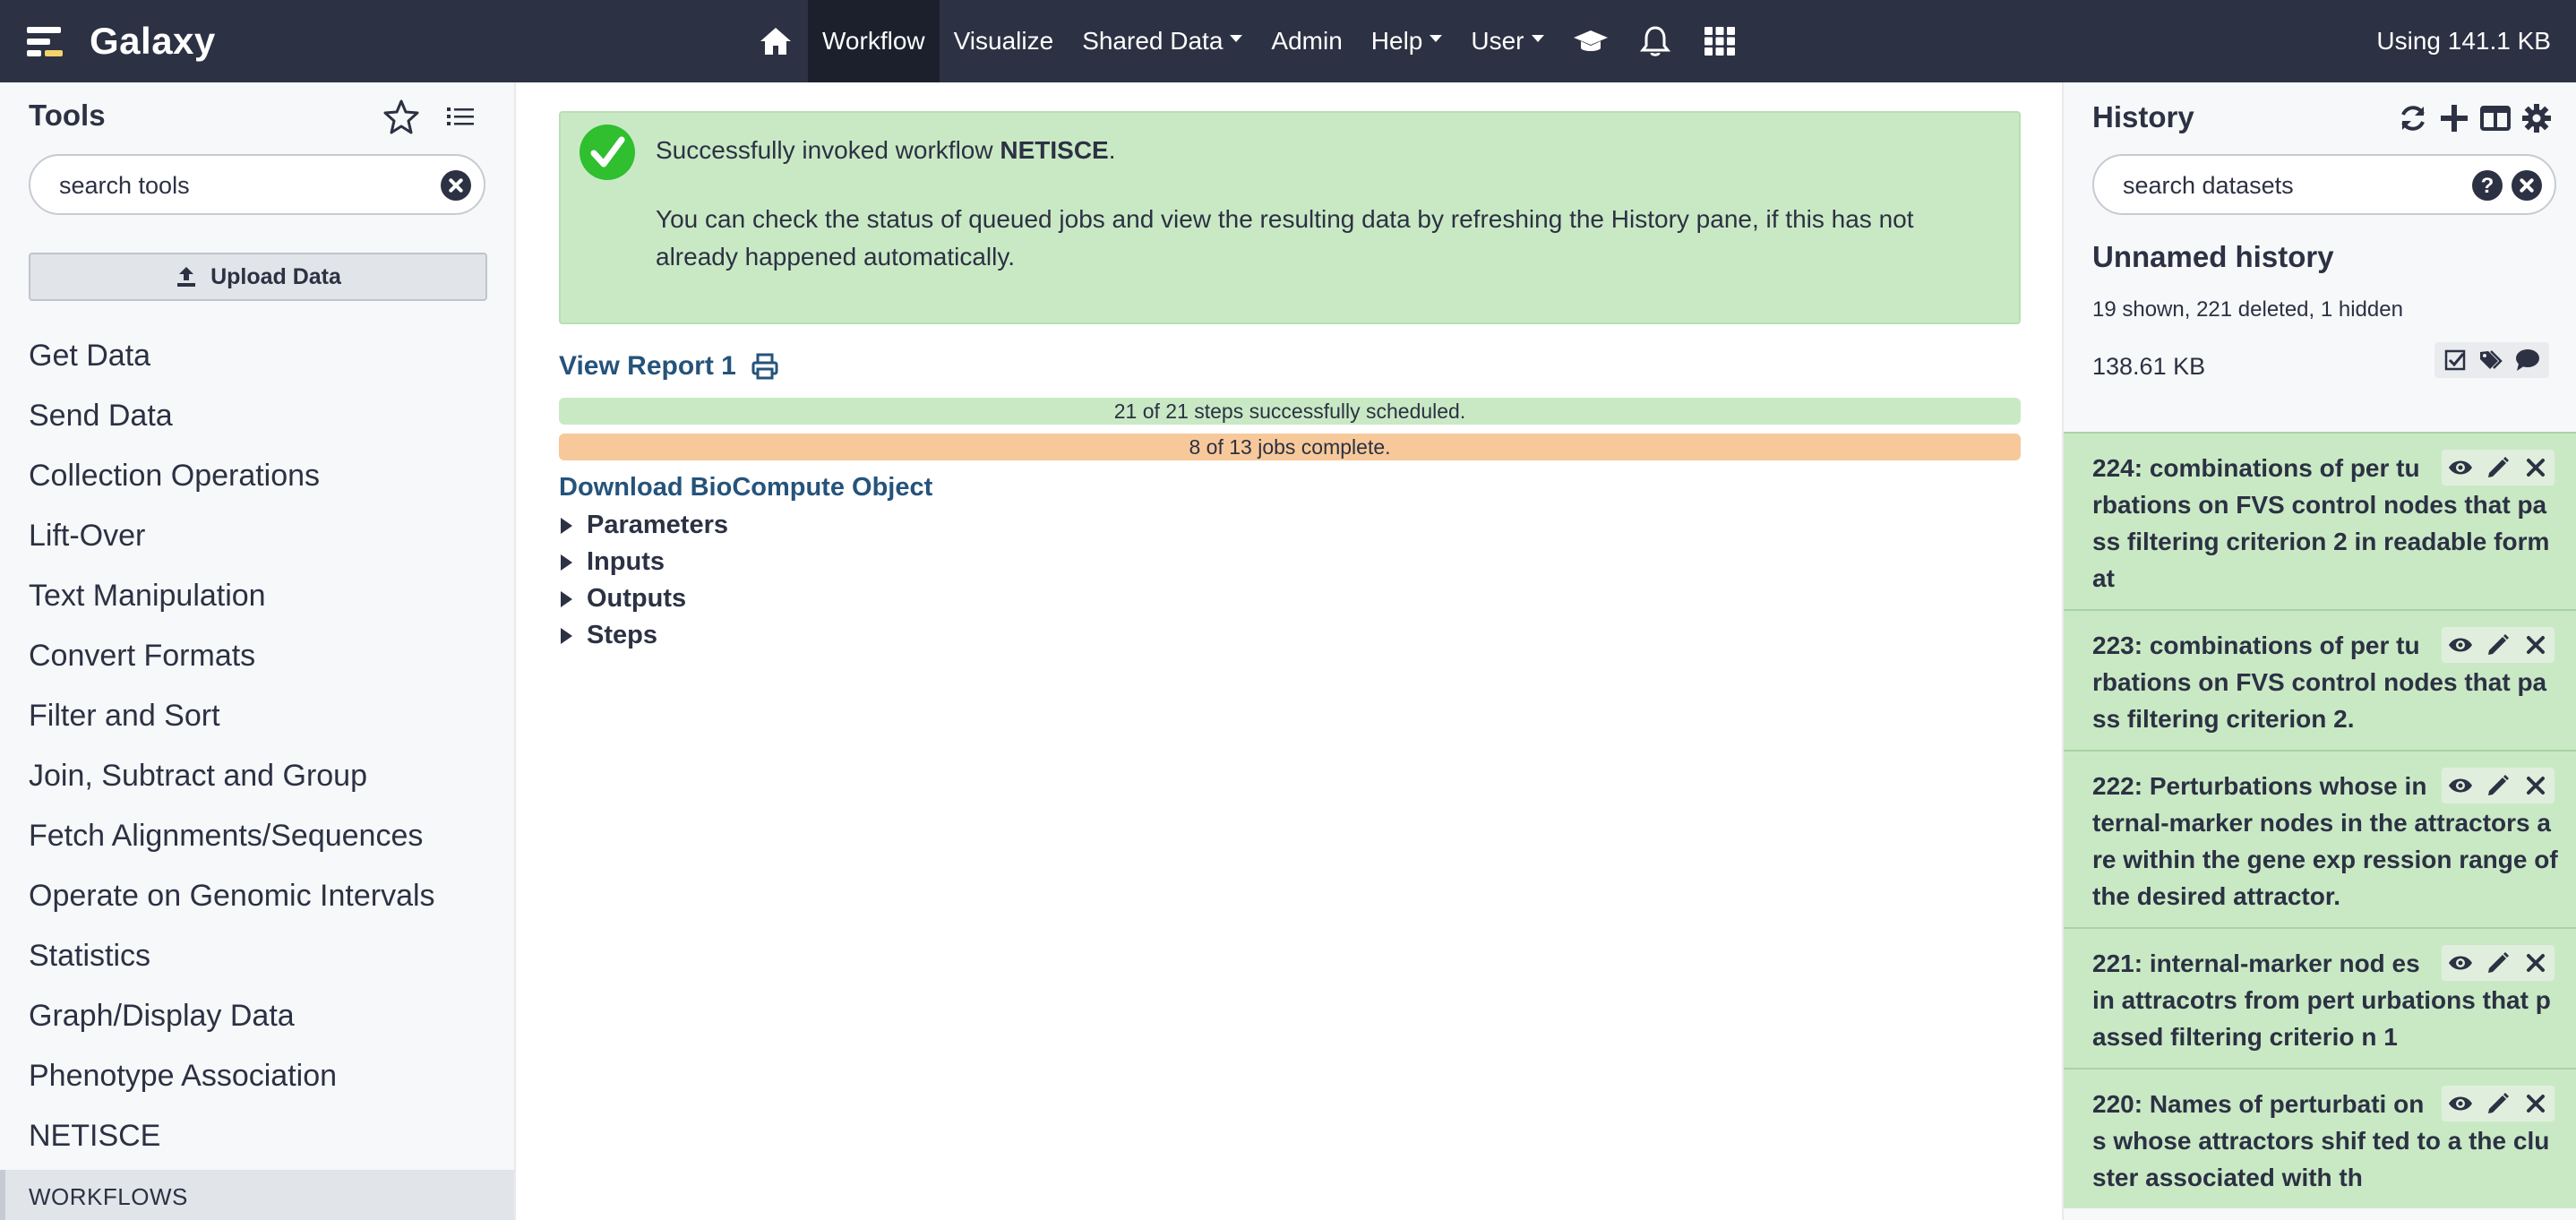 This screenshot has height=1220, width=2576. I want to click on nav-visualize: Visualize, so click(1004, 41).